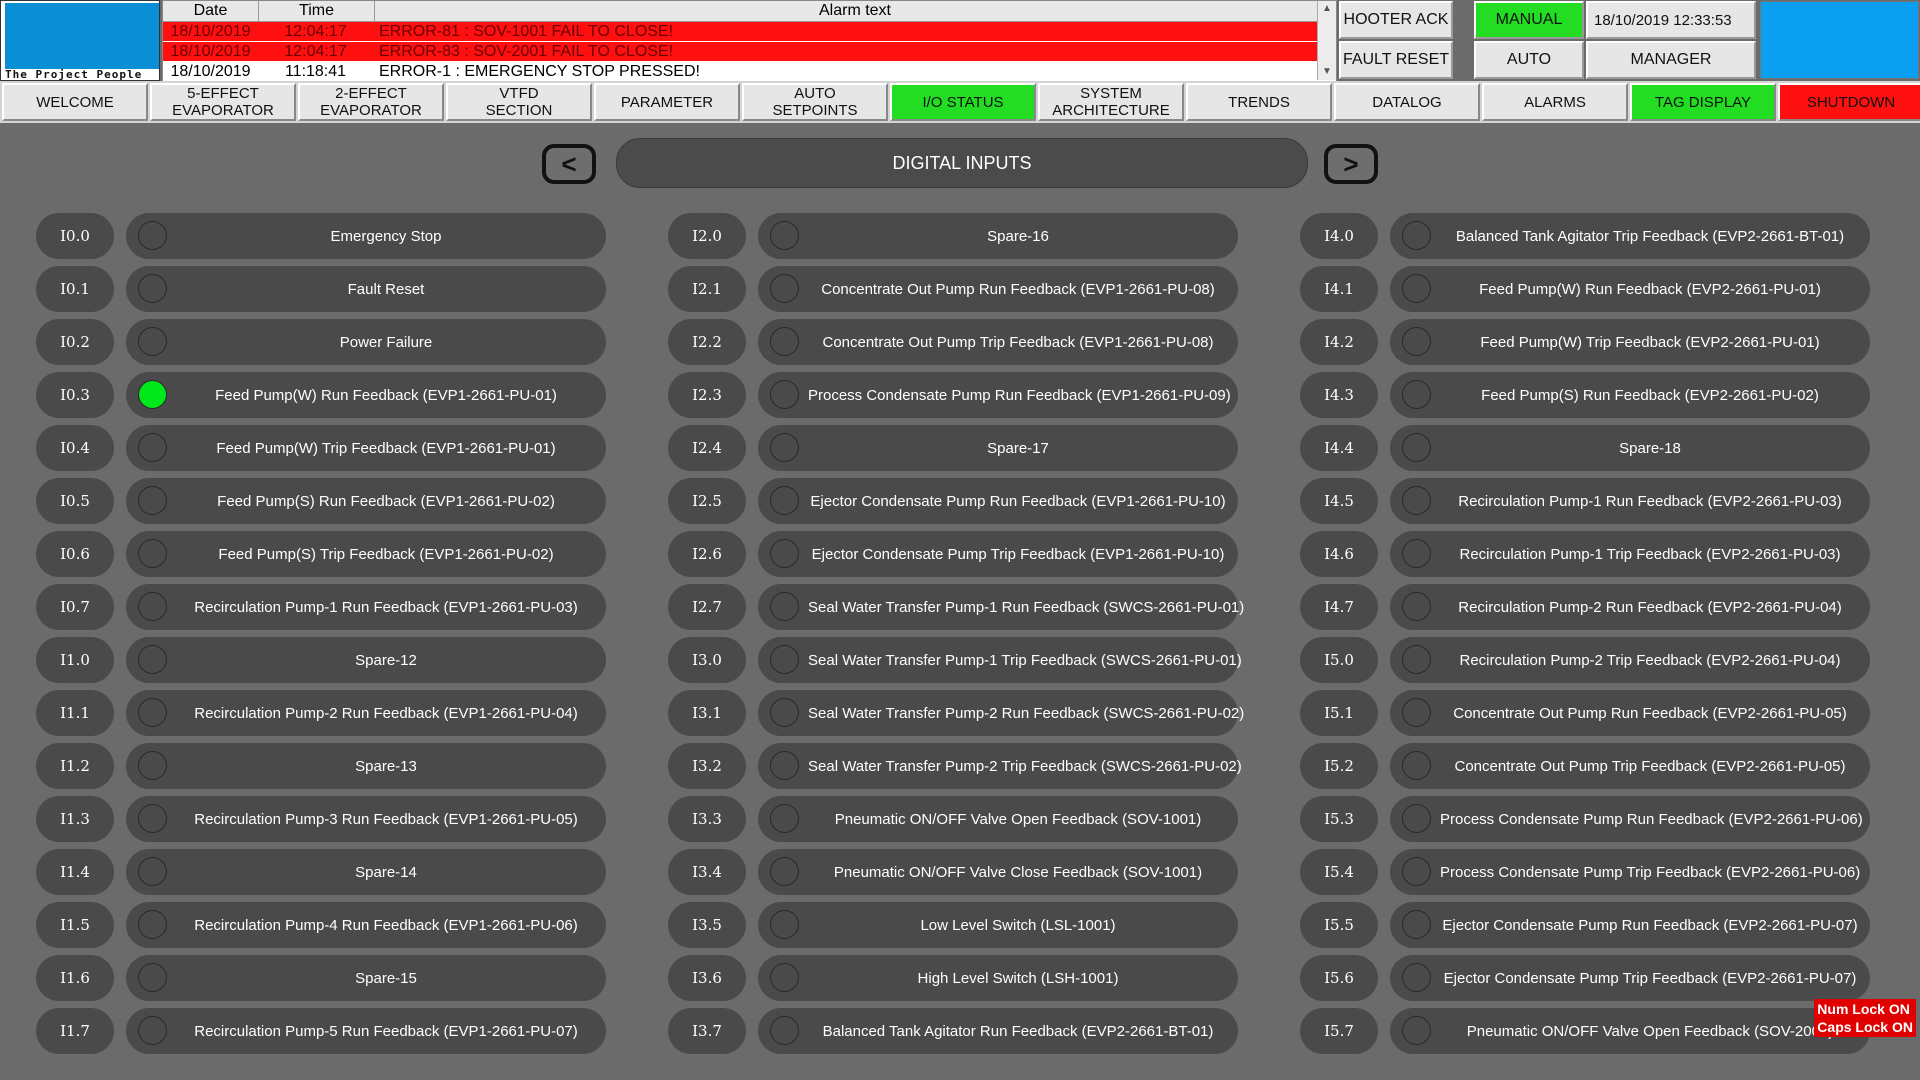  What do you see at coordinates (1339, 395) in the screenshot?
I see `io-address-label: I4.3` at bounding box center [1339, 395].